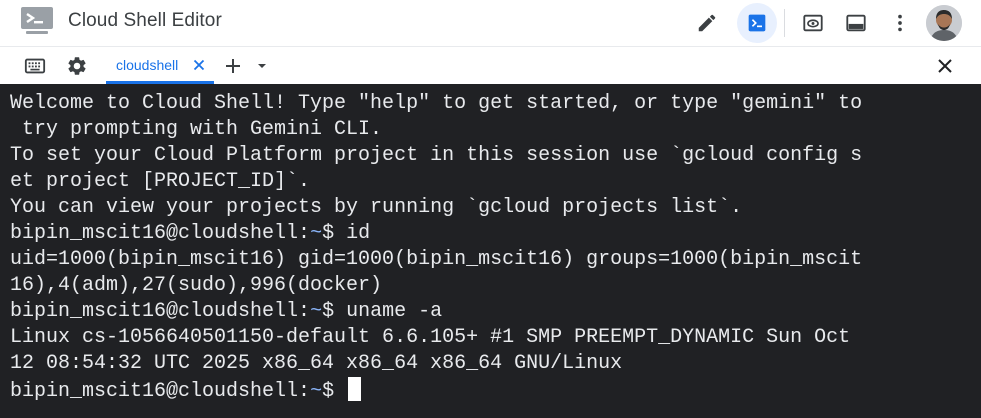 The image size is (981, 418). I want to click on terminal-cursor, so click(355, 389).